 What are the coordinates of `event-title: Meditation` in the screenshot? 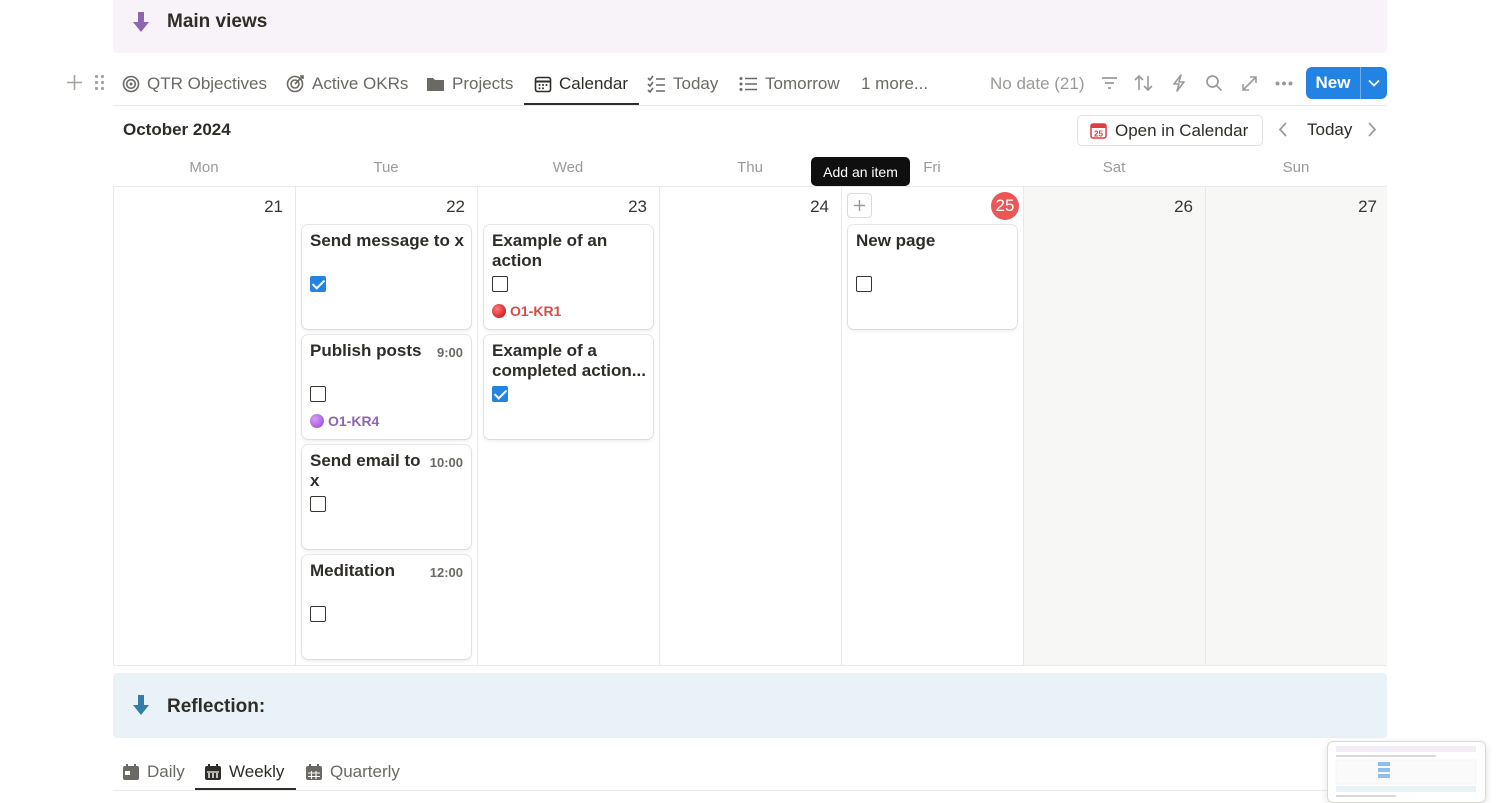 It's located at (352, 570).